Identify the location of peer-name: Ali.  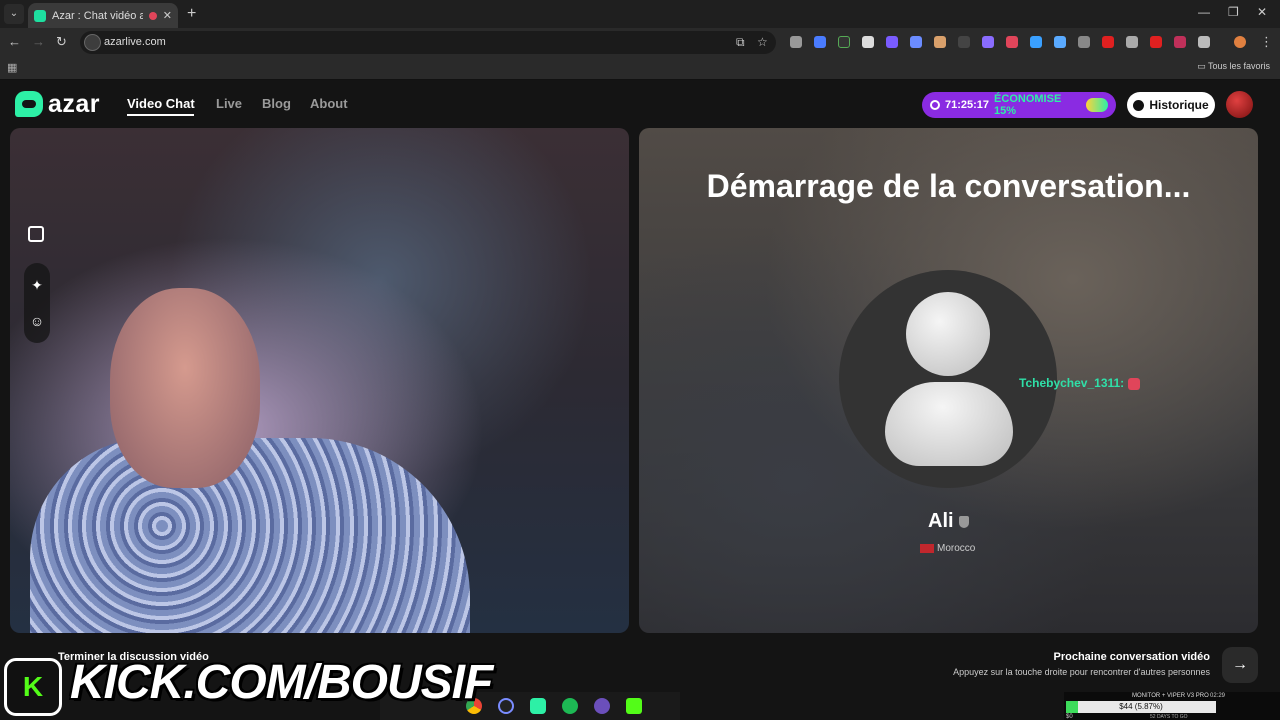
(941, 521).